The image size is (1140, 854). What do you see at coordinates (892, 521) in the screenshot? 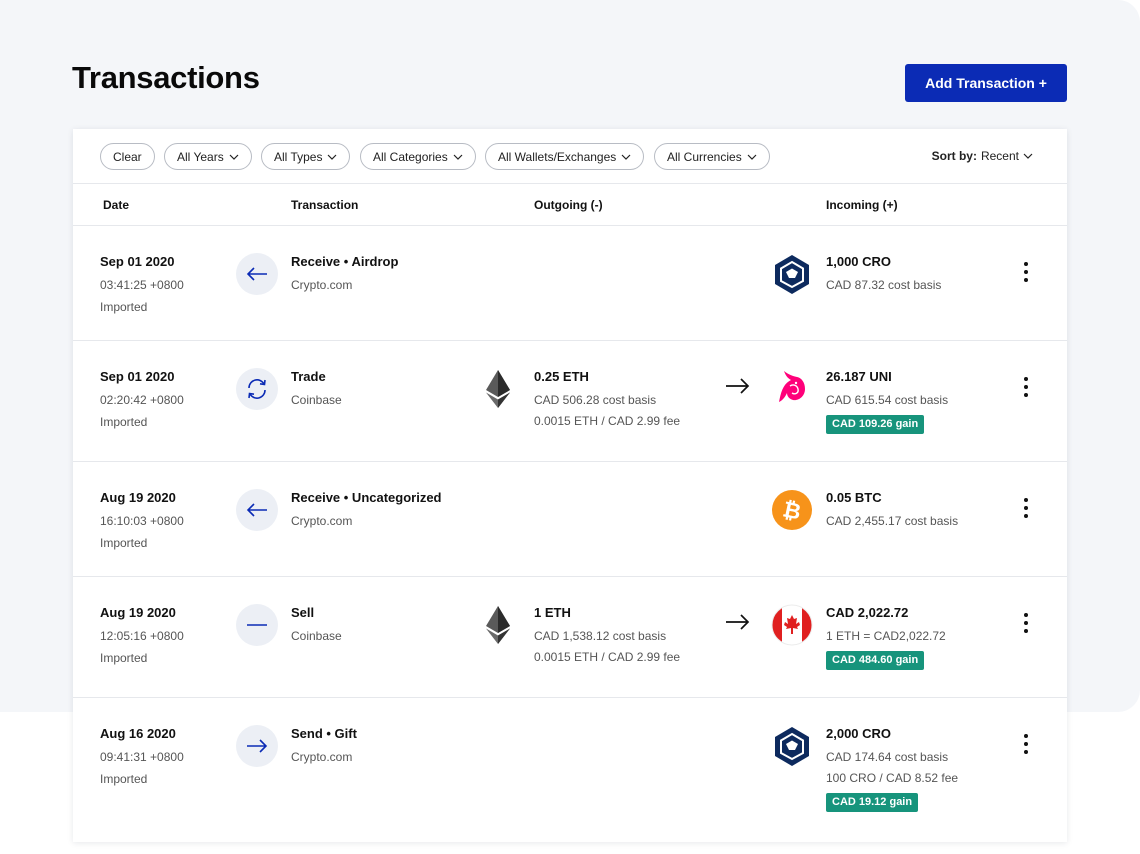
I see `incoming-cost-basis: CAD 2,455.17 cost basis` at bounding box center [892, 521].